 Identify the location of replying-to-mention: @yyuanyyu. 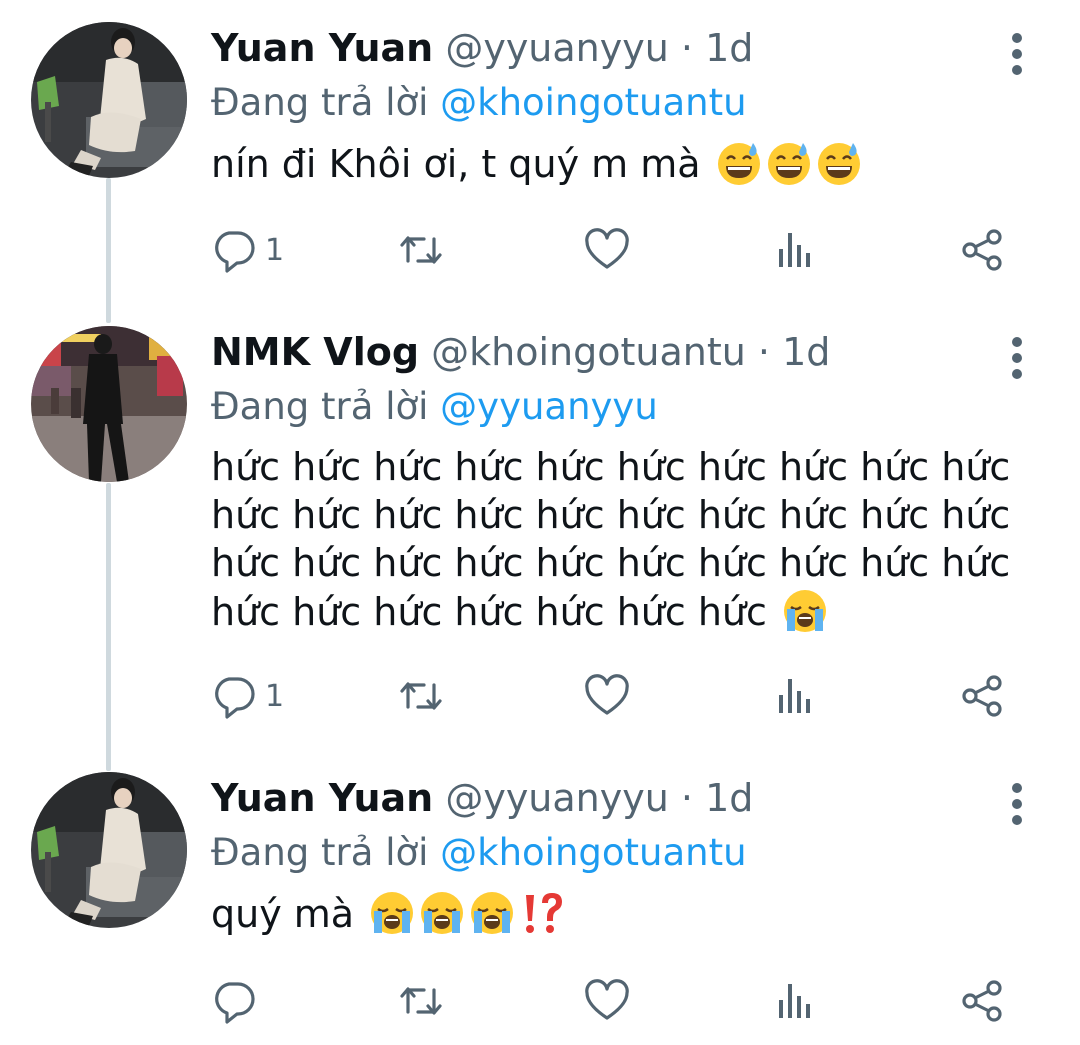
(549, 406).